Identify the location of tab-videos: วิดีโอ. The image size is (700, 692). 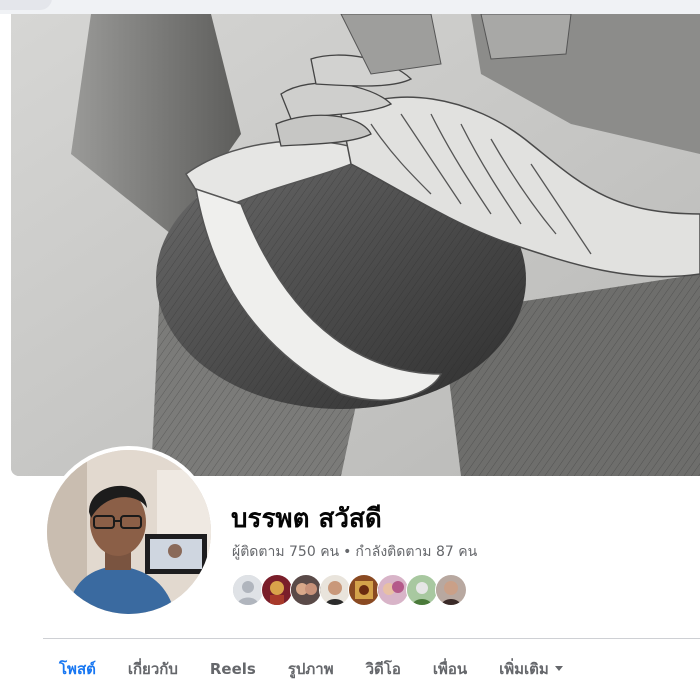
(383, 669).